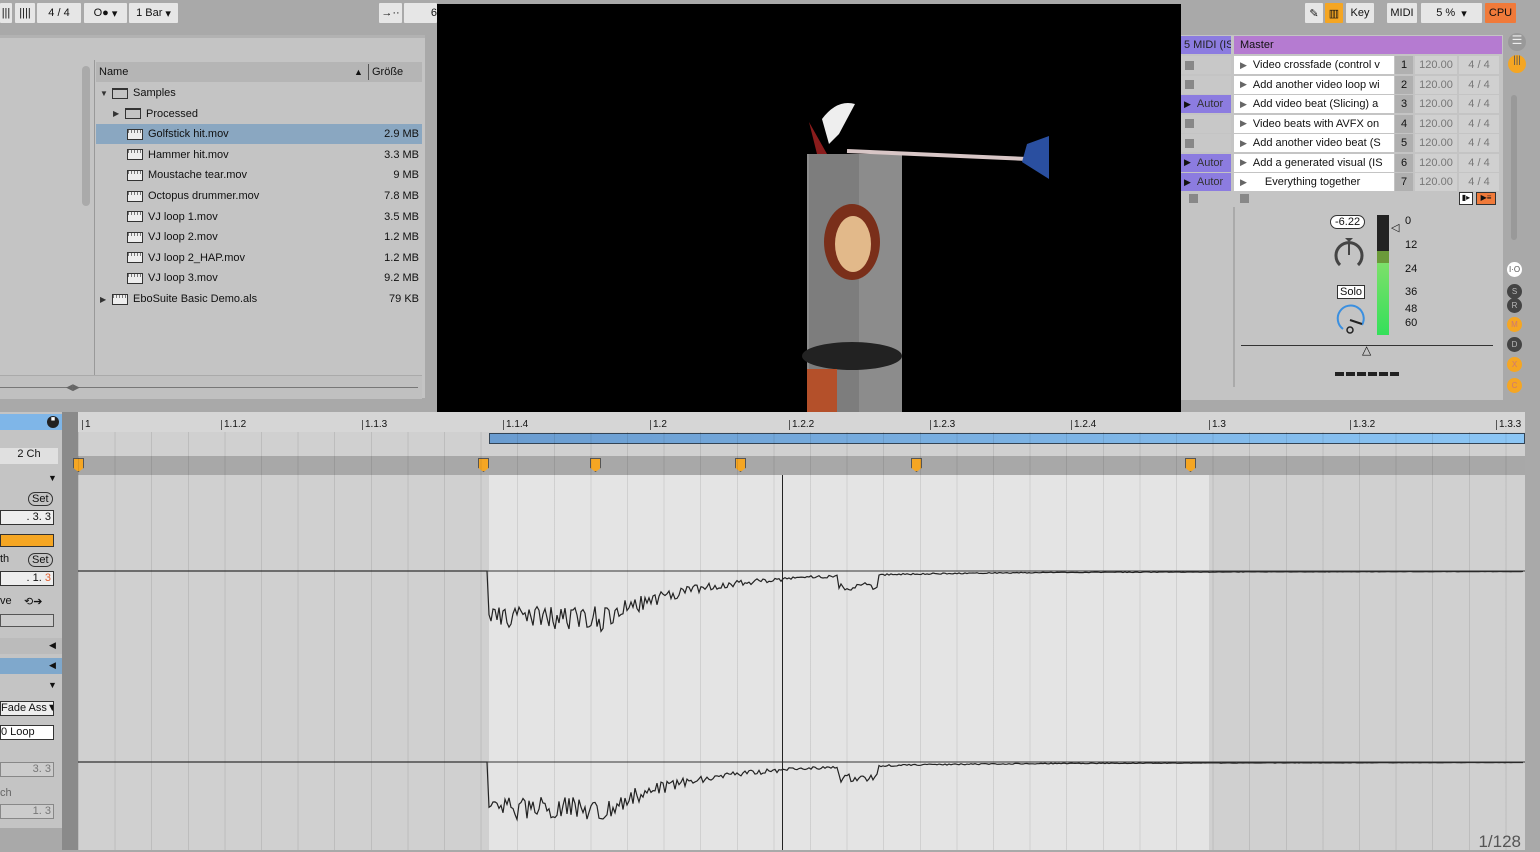  I want to click on browser-item: VJ loop 2_HAP.mov 1.2 MB, so click(259, 258).